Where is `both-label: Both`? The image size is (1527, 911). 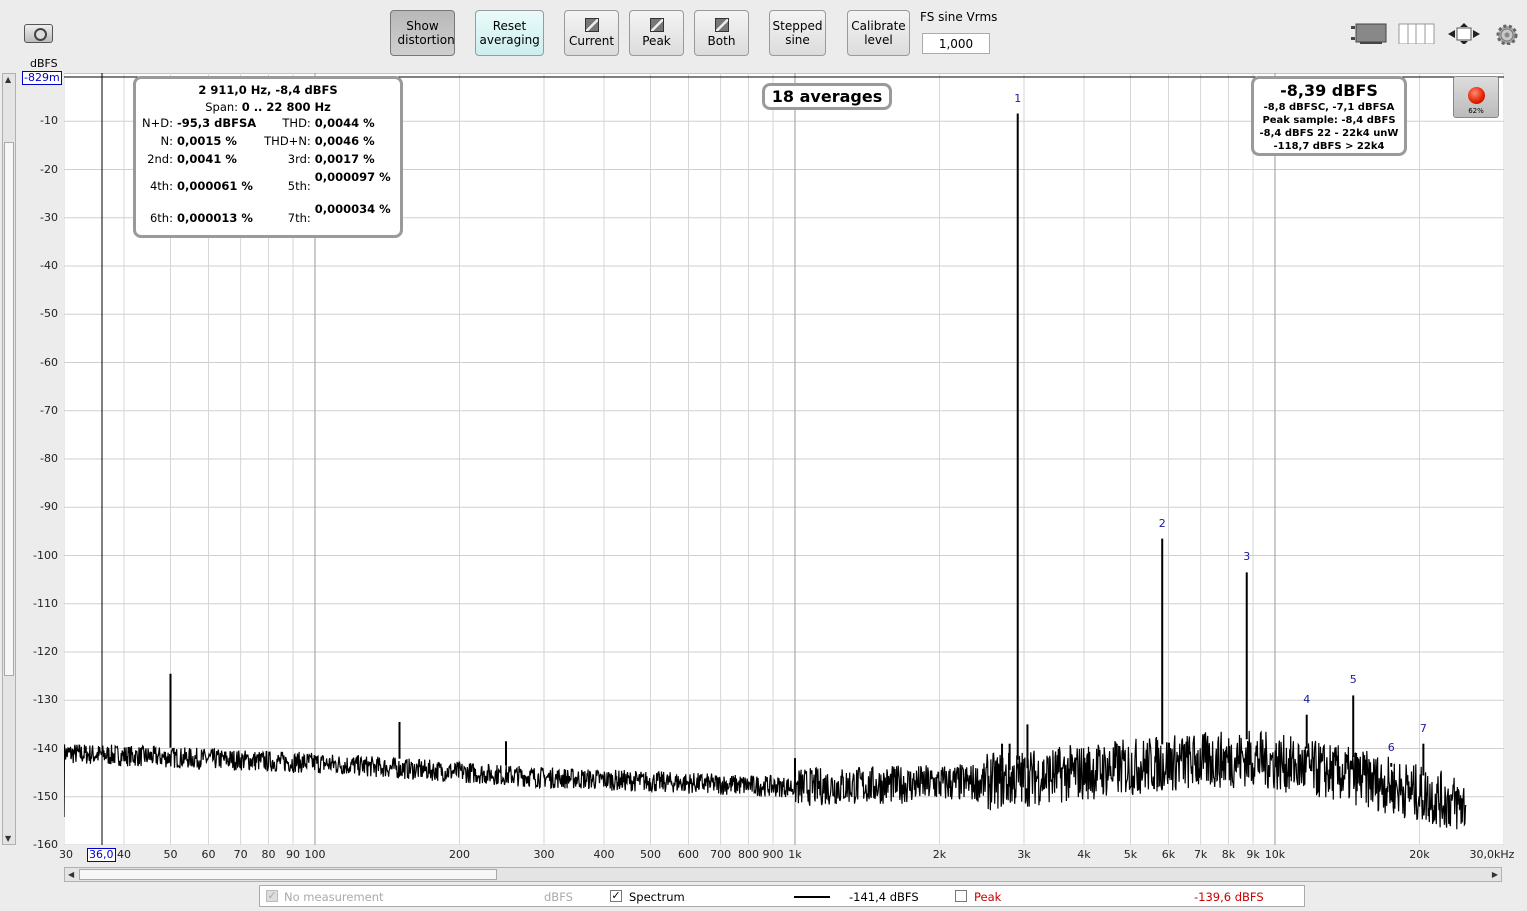 both-label: Both is located at coordinates (721, 41).